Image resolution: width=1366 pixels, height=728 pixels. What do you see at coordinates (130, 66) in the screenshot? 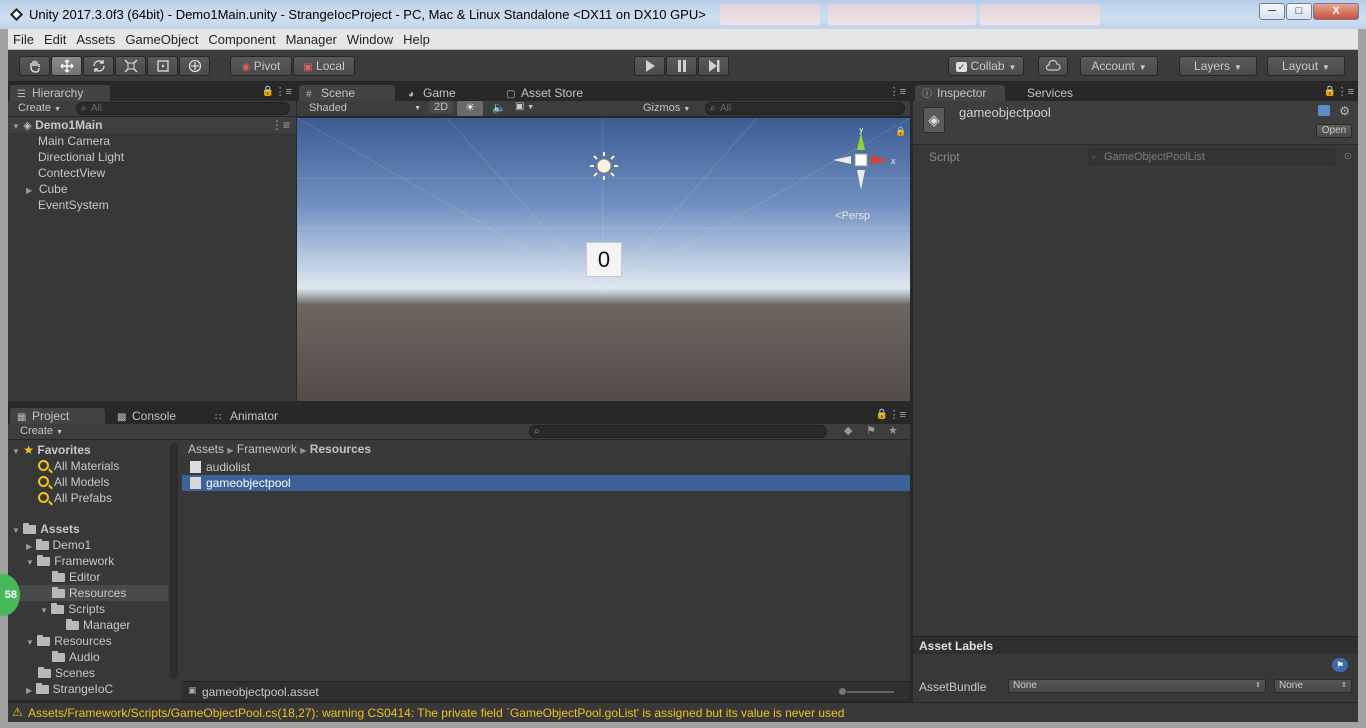
I see `scale-tool-button` at bounding box center [130, 66].